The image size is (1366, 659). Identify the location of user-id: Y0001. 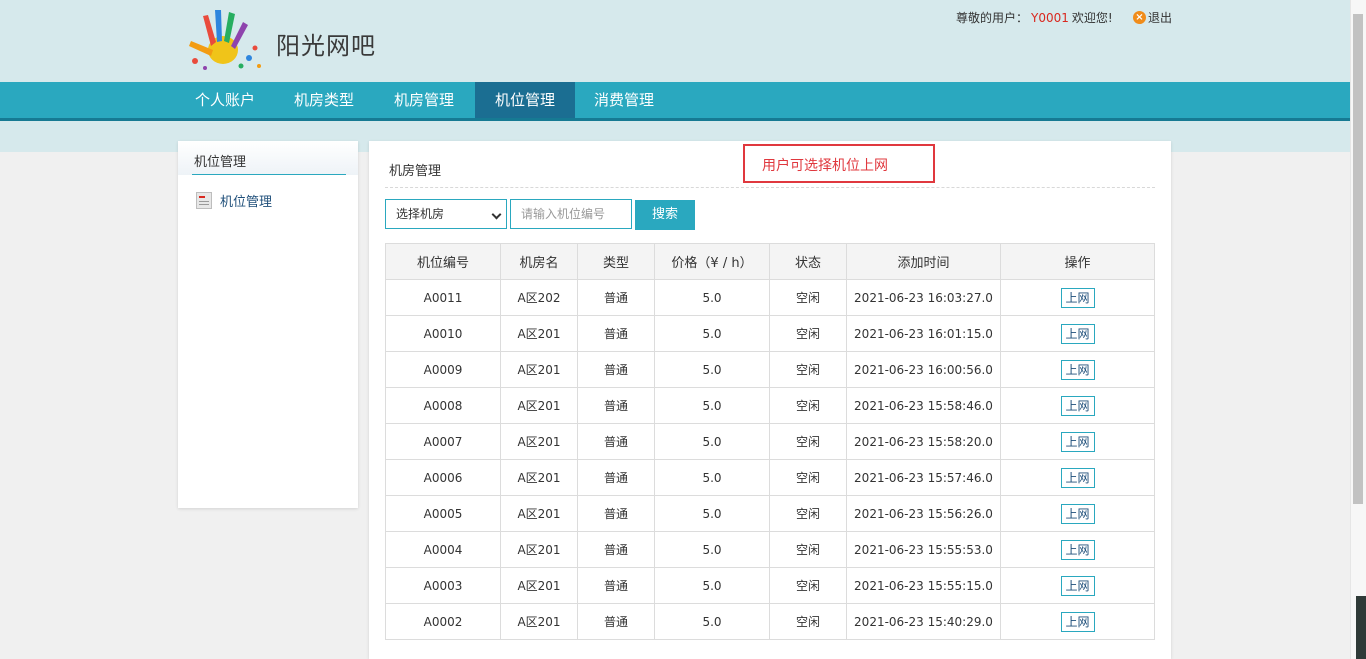
(1050, 18).